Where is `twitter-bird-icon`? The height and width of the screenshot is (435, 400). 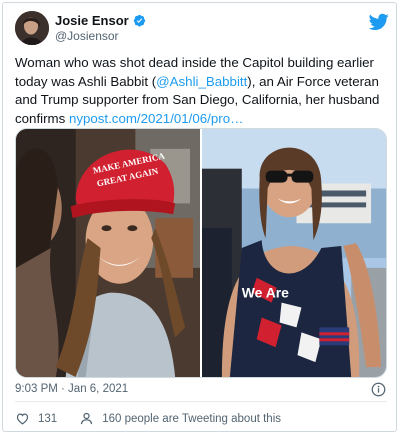
twitter-bird-icon is located at coordinates (379, 22).